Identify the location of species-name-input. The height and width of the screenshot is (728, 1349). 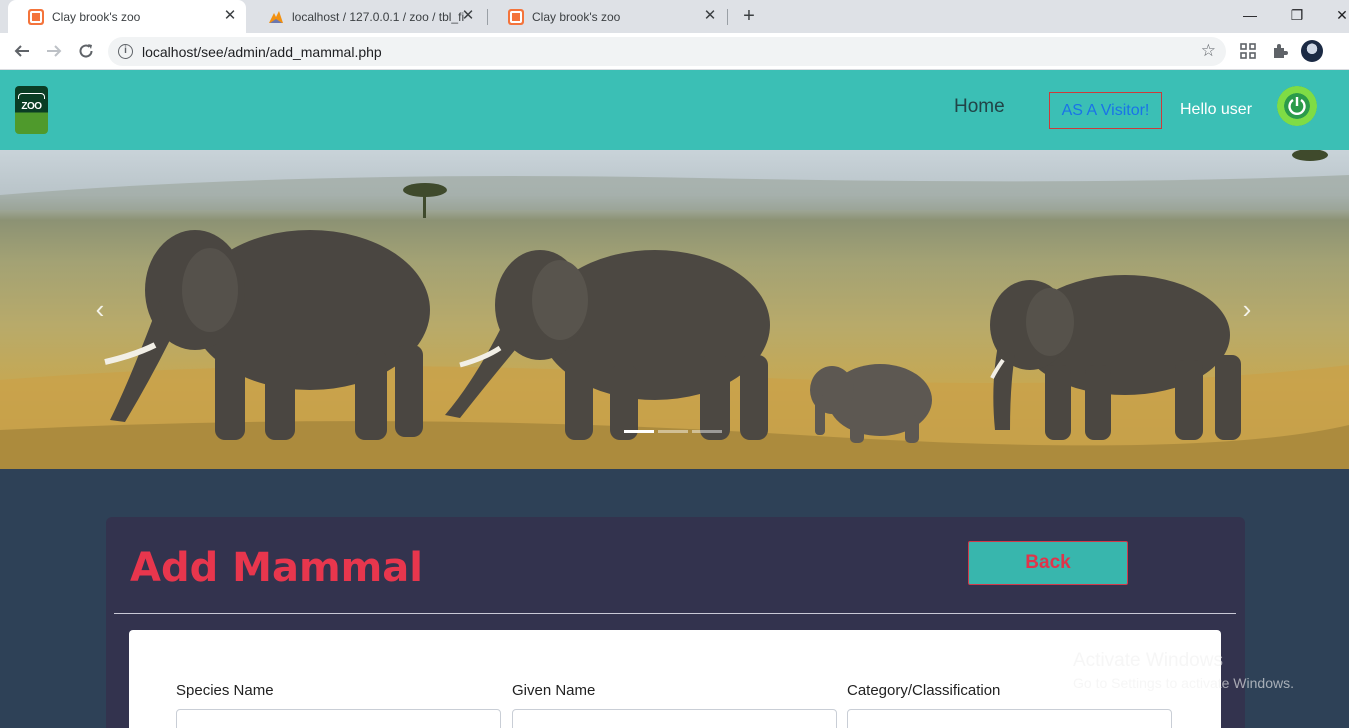
(338, 718).